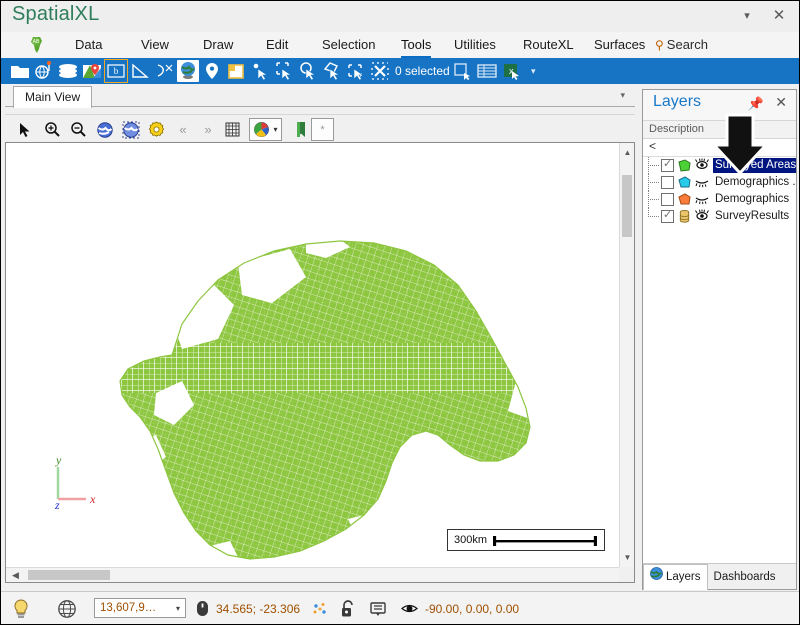 This screenshot has height=625, width=800. Describe the element at coordinates (627, 152) in the screenshot. I see `scroll-up-arrow: ▲` at that location.